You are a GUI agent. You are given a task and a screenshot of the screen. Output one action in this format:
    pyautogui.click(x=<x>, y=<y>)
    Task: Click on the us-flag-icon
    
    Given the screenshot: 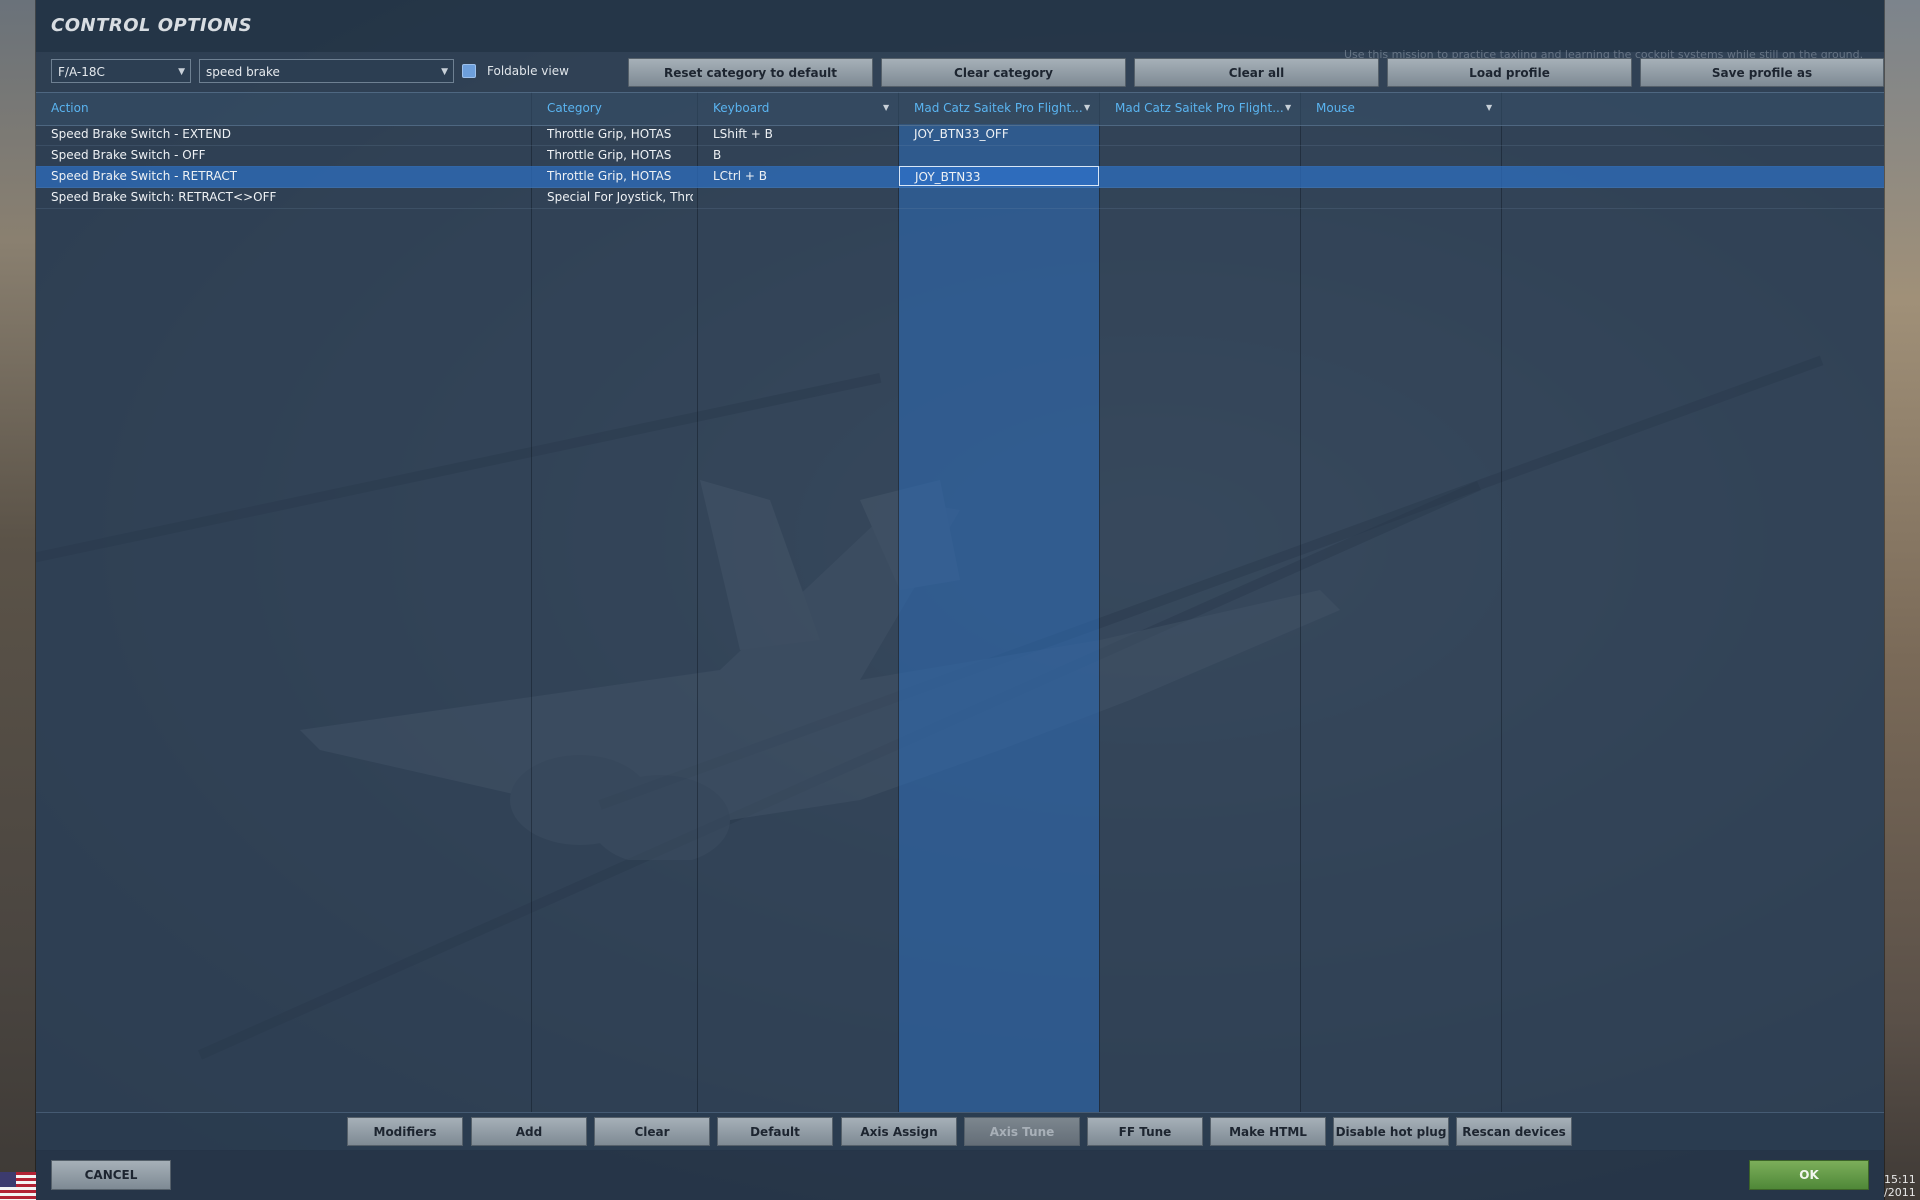 What is the action you would take?
    pyautogui.click(x=18, y=1186)
    